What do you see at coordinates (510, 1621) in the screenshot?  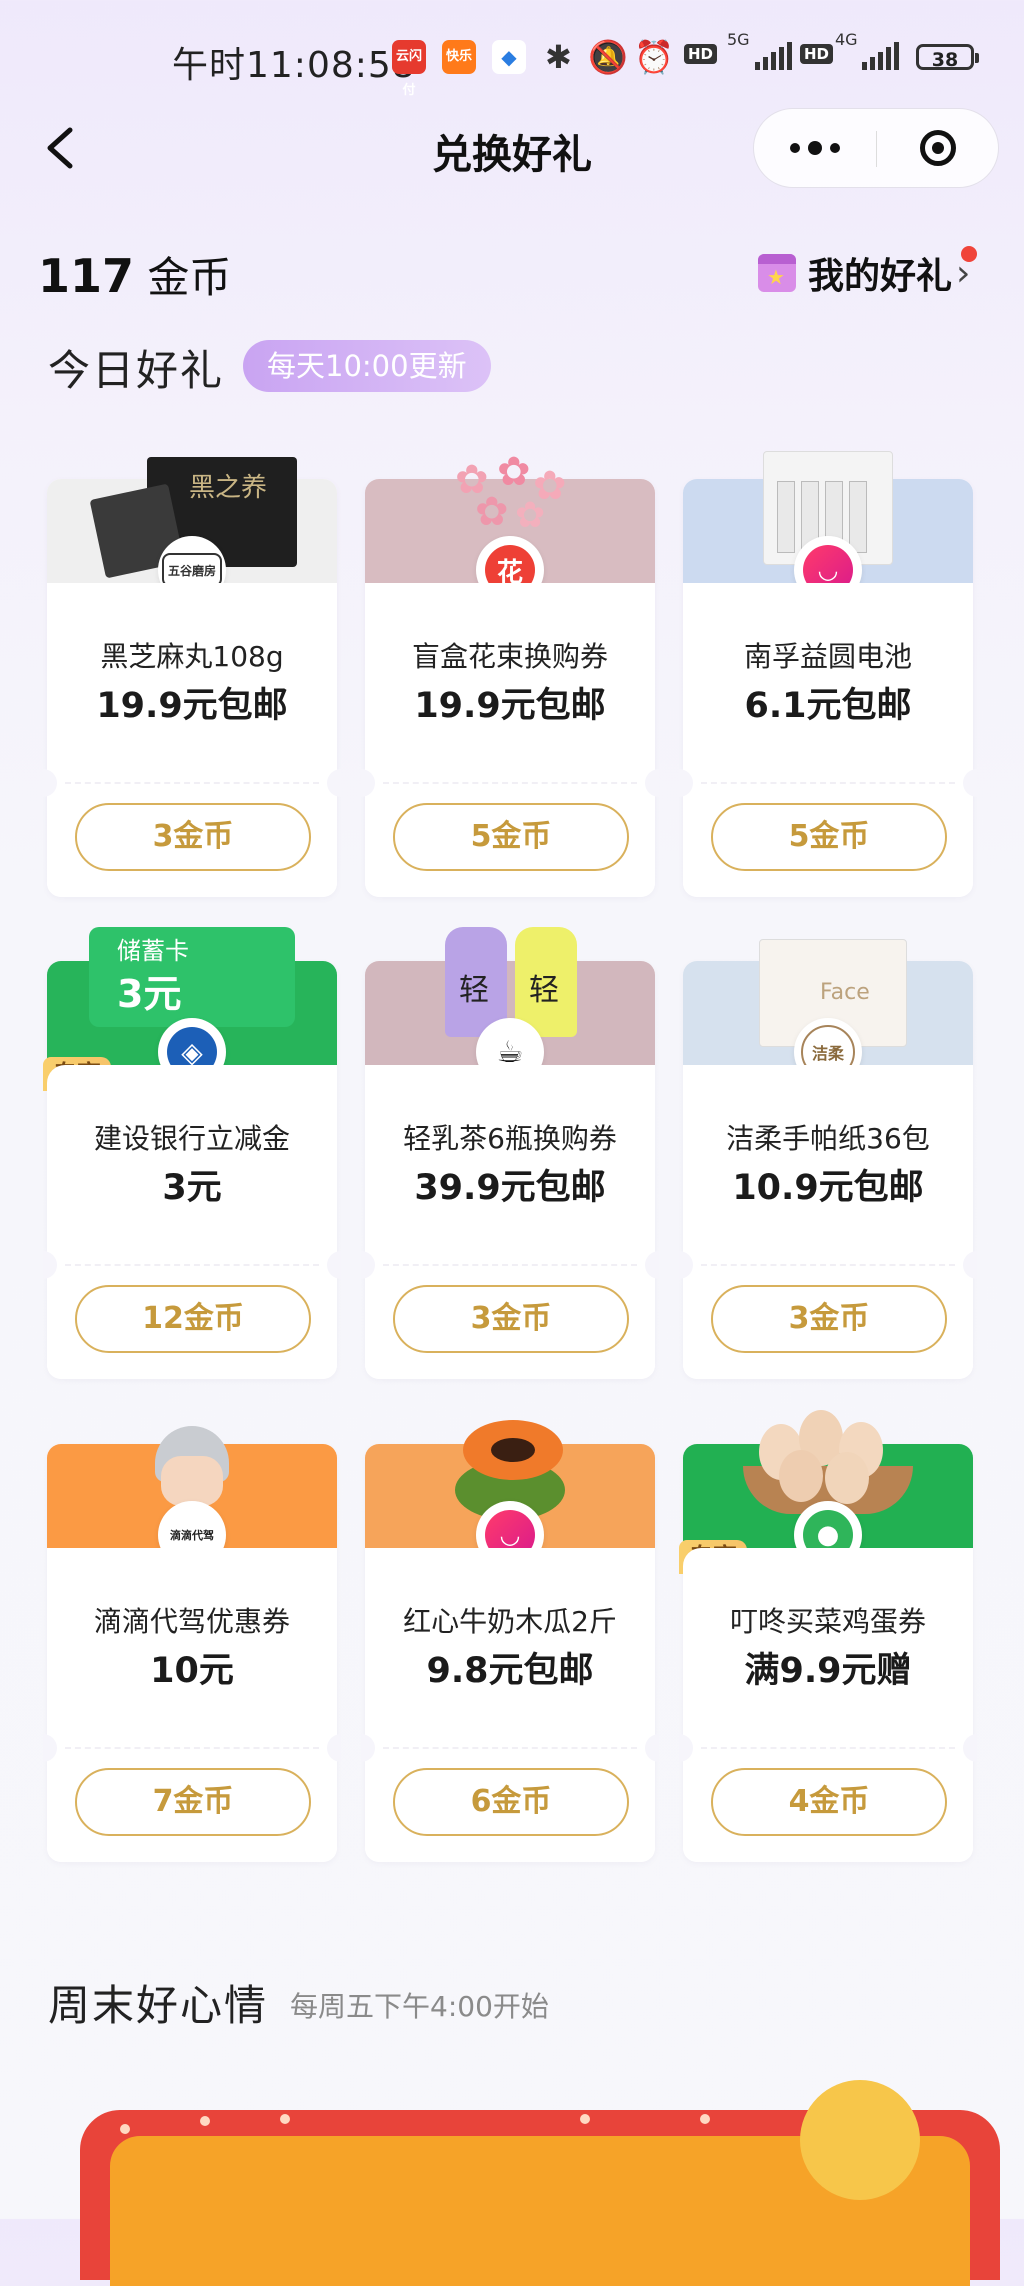 I see `gift-name: 红心牛奶木瓜2斤` at bounding box center [510, 1621].